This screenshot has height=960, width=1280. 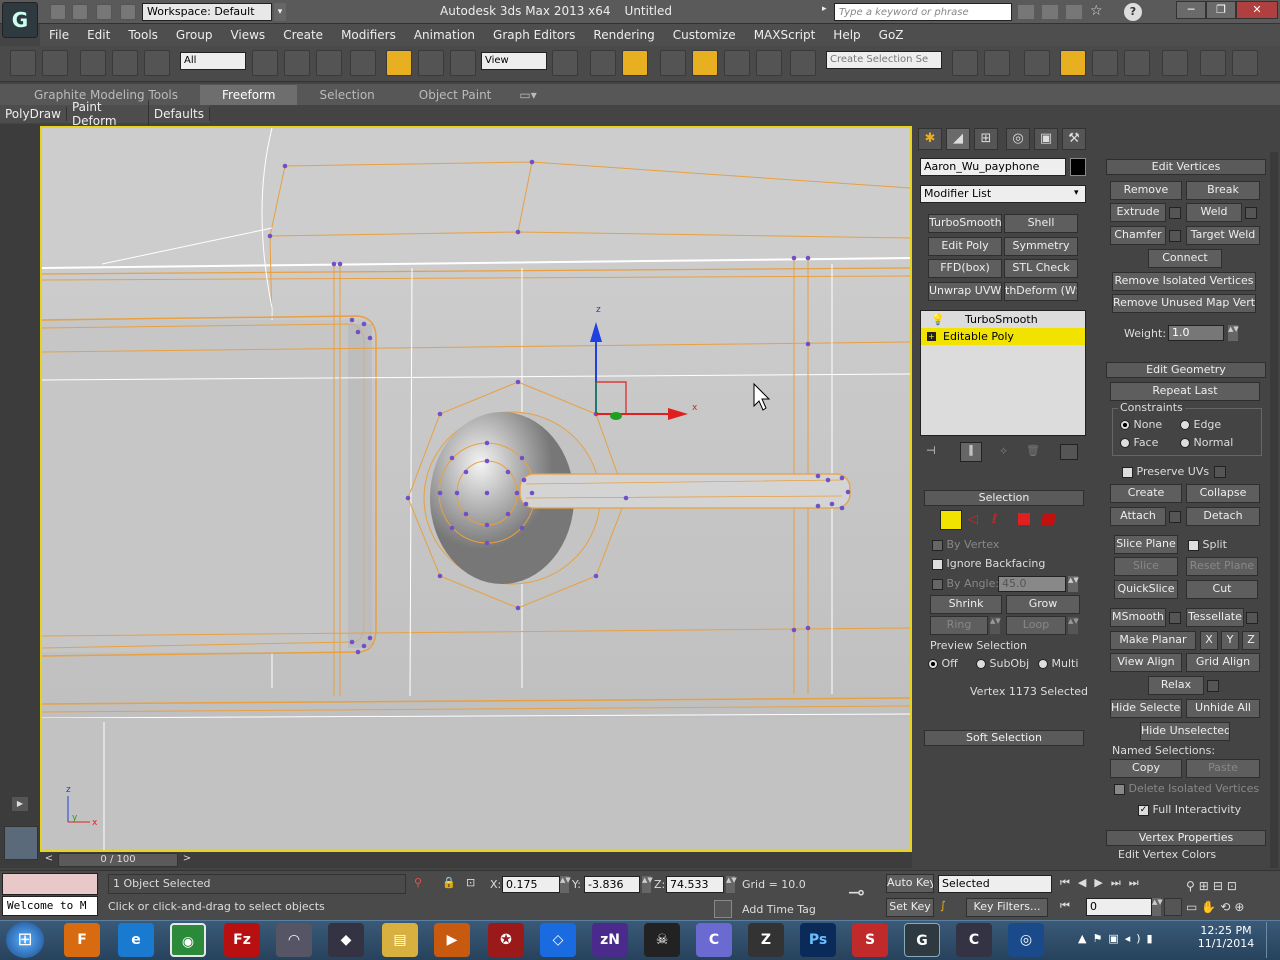 What do you see at coordinates (610, 940) in the screenshot?
I see `app-icon-11: zN` at bounding box center [610, 940].